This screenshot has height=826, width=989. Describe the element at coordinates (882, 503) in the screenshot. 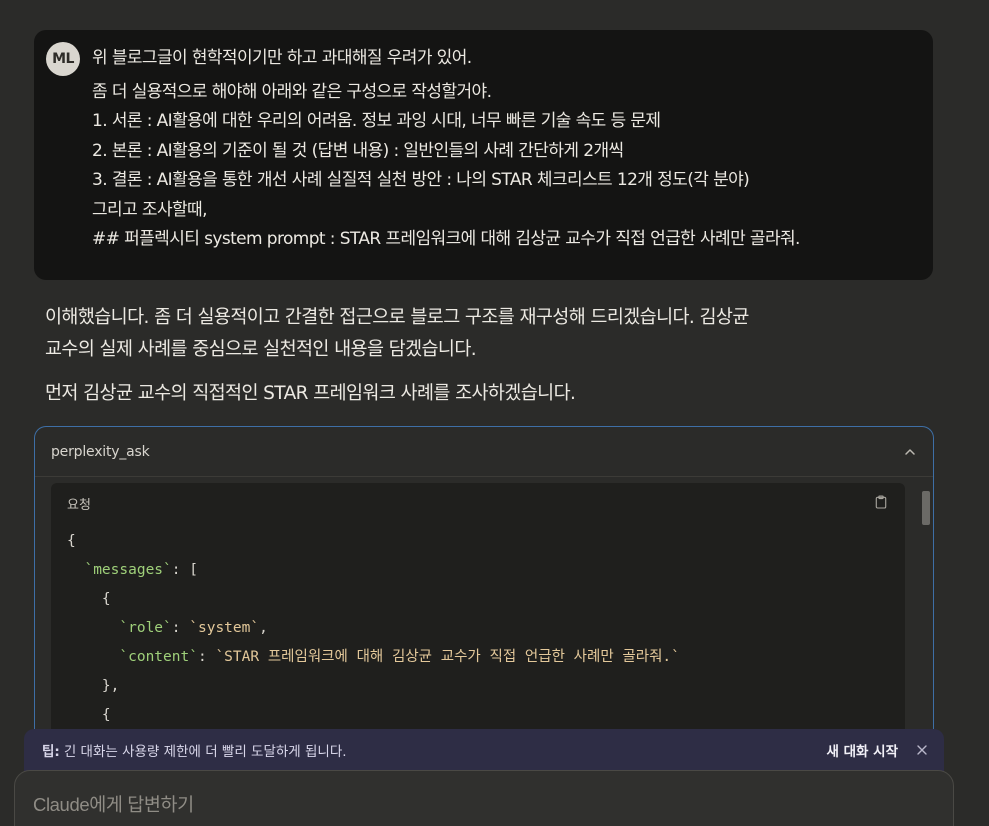

I see `clipboard-icon` at that location.